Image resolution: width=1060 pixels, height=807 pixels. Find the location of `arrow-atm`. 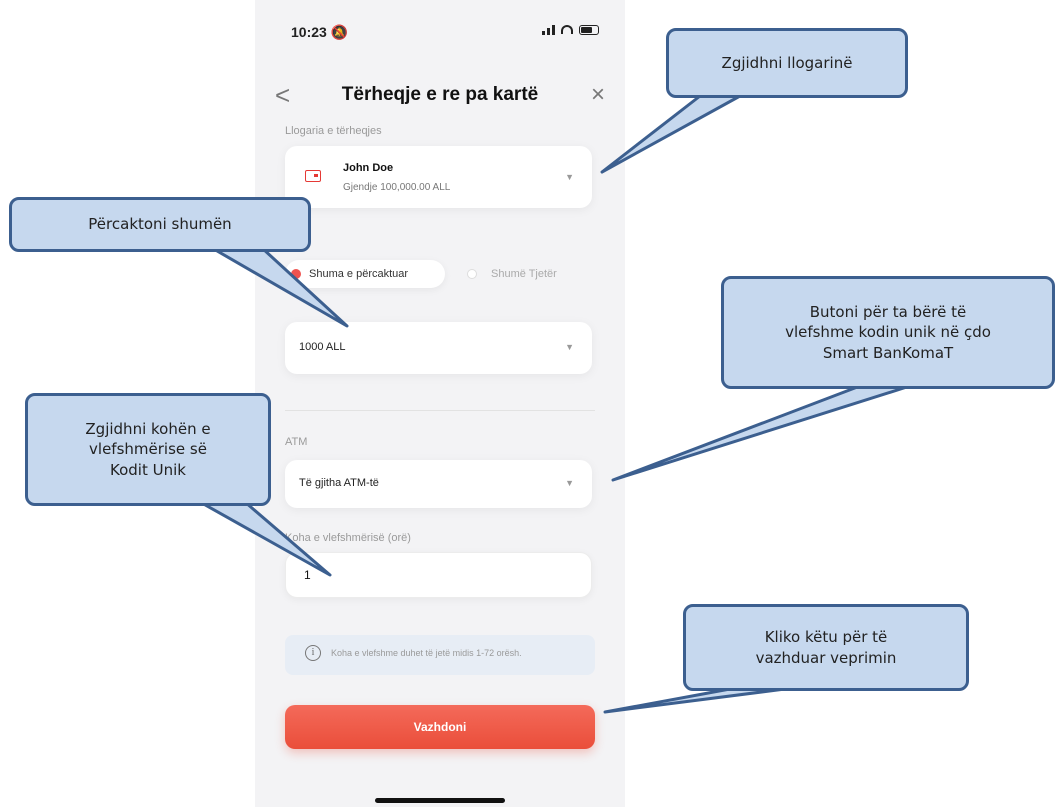

arrow-atm is located at coordinates (761, 433).